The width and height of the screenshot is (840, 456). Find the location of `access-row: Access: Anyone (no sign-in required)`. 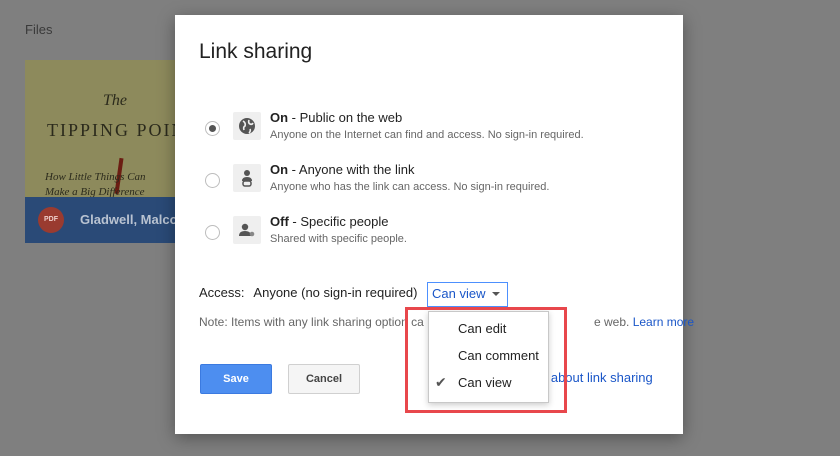

access-row: Access: Anyone (no sign-in required) is located at coordinates (308, 292).